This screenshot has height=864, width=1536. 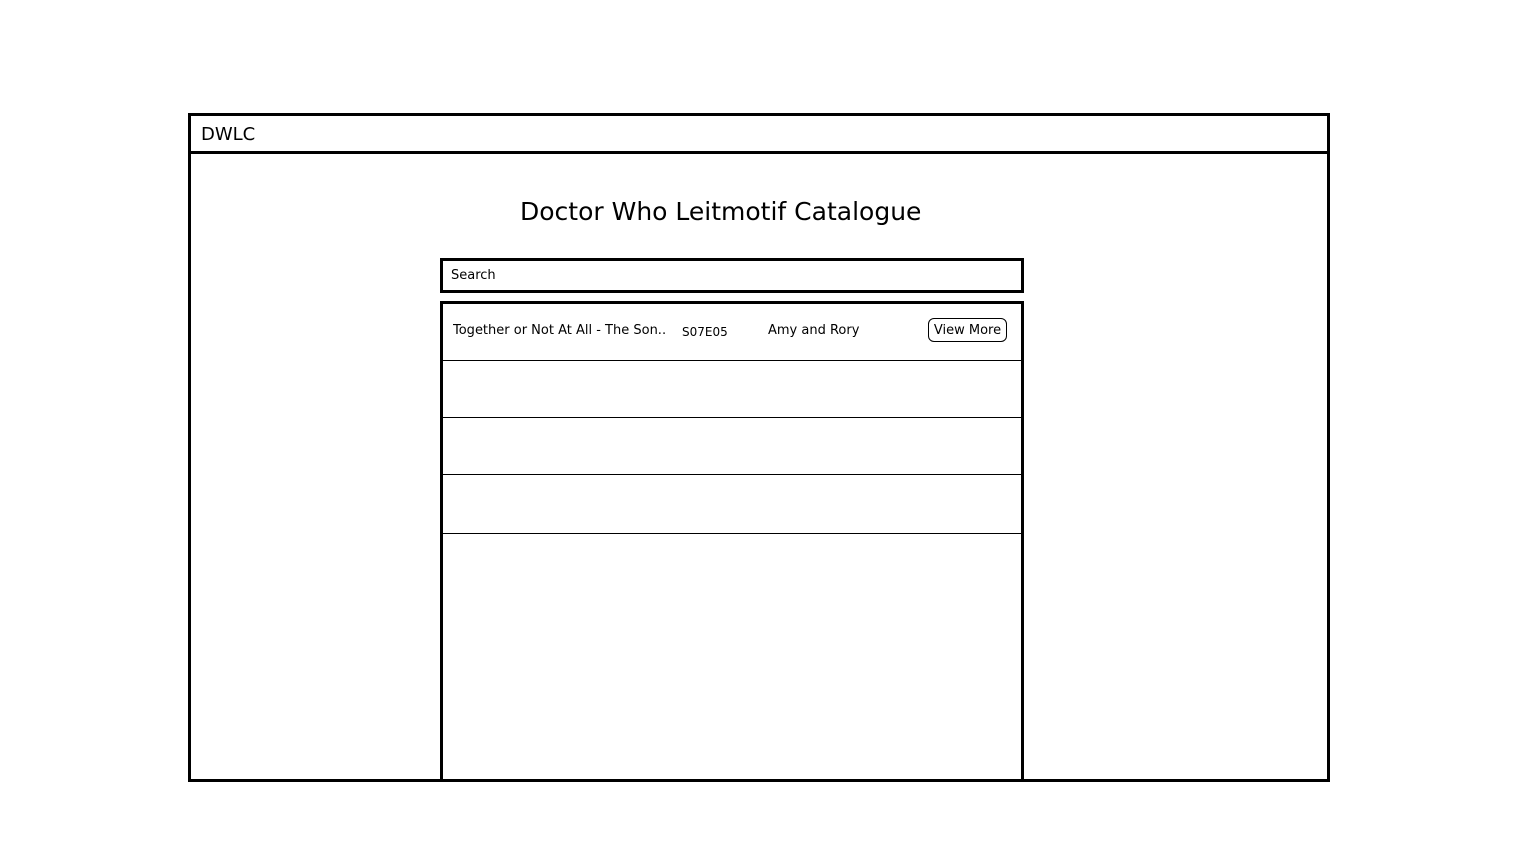 What do you see at coordinates (228, 134) in the screenshot?
I see `app-name: DWLC` at bounding box center [228, 134].